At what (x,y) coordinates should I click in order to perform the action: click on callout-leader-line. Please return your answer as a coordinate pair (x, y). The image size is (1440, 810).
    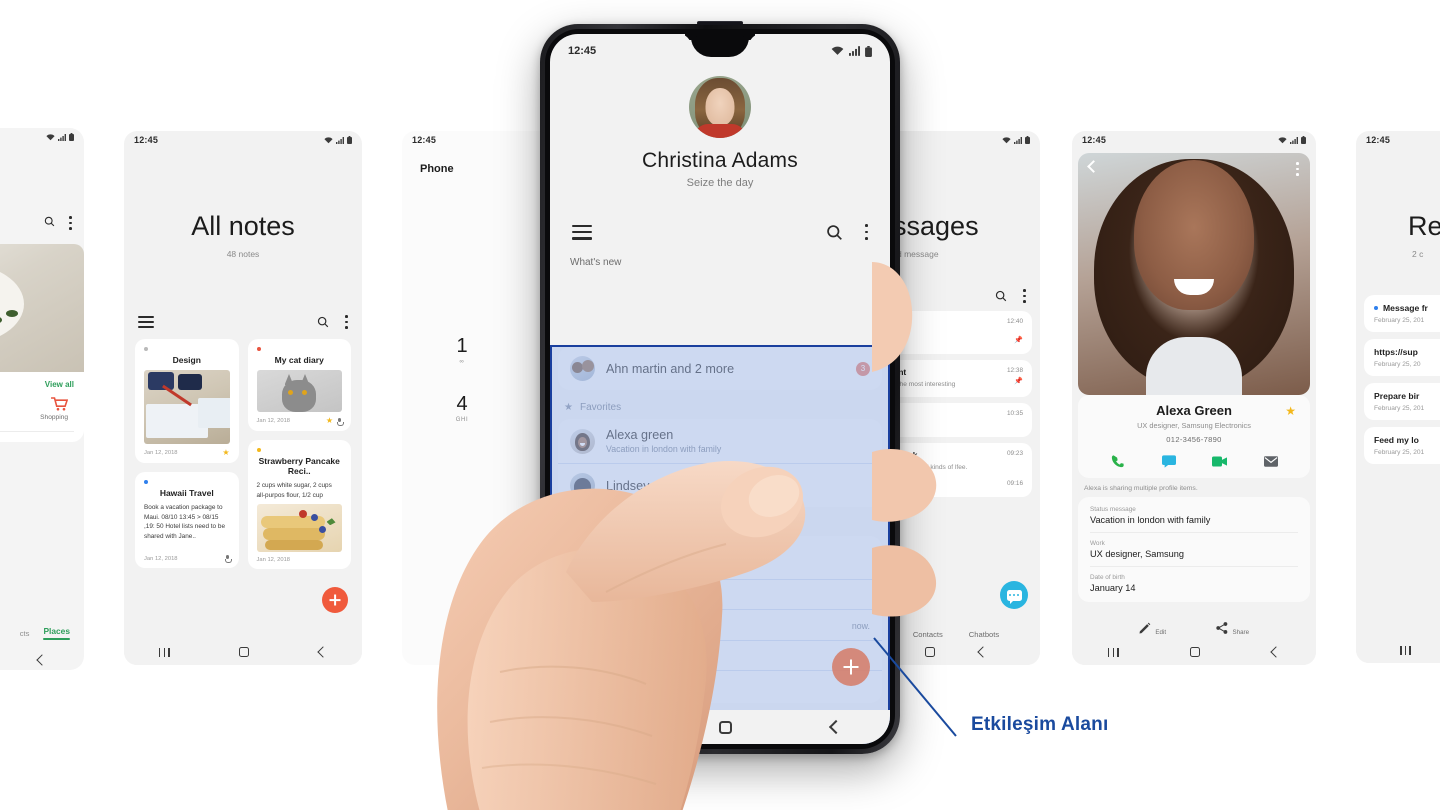
    Looking at the image, I should click on (915, 687).